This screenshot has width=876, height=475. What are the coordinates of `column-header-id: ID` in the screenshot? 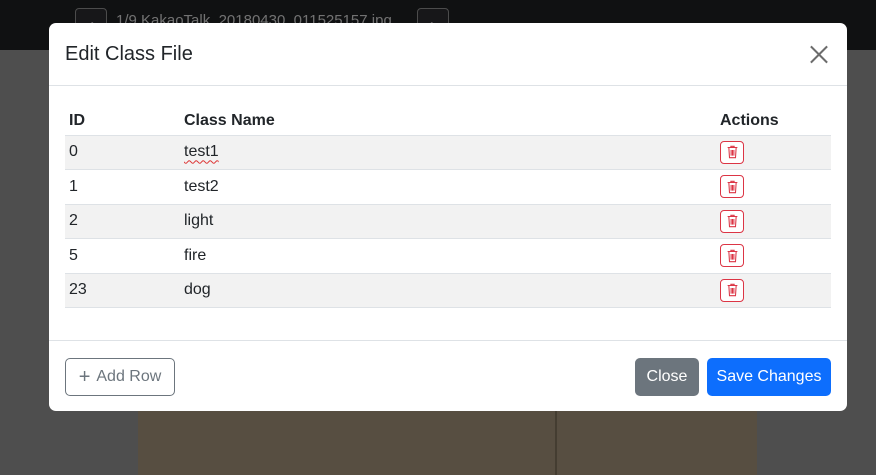 It's located at (122, 119).